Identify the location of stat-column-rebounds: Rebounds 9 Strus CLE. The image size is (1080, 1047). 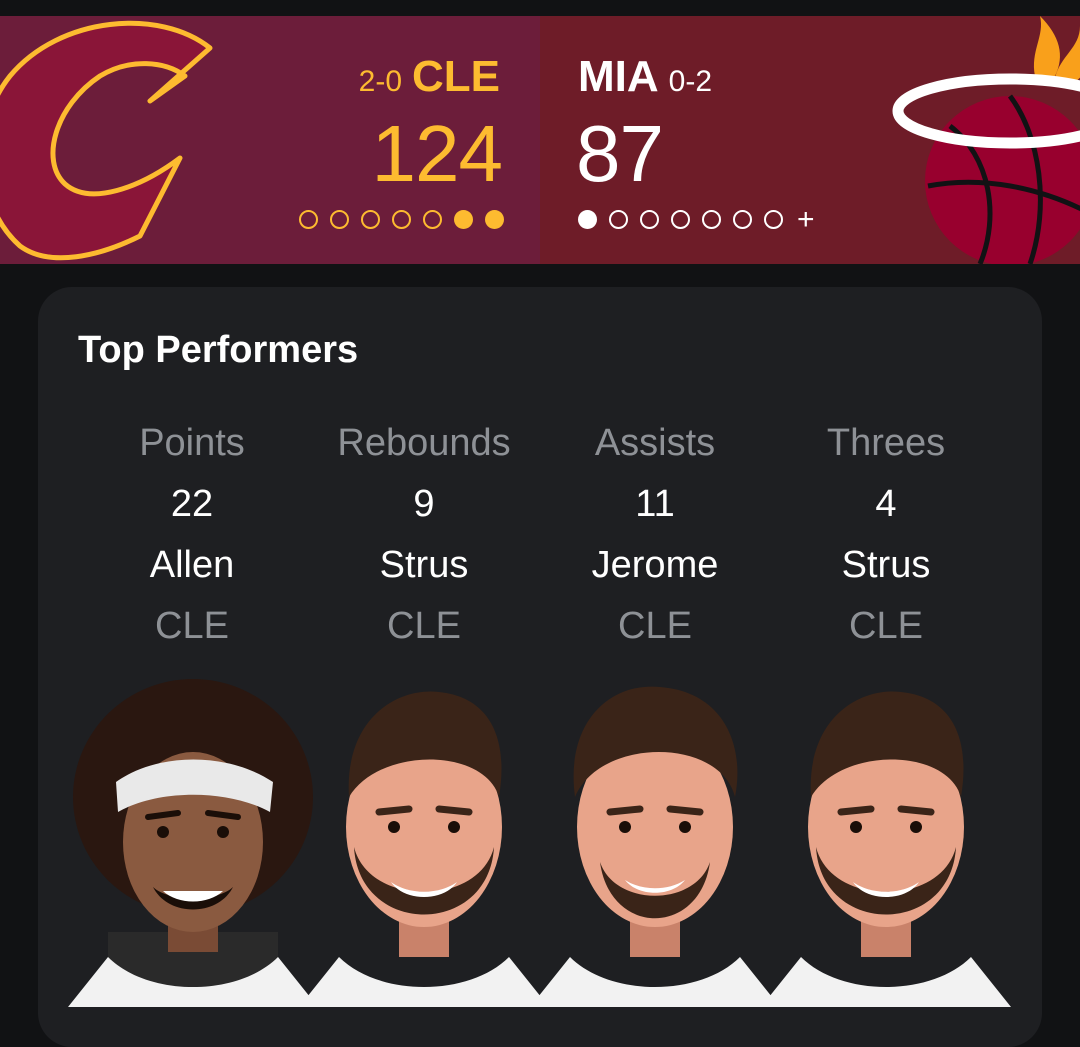
(424, 534).